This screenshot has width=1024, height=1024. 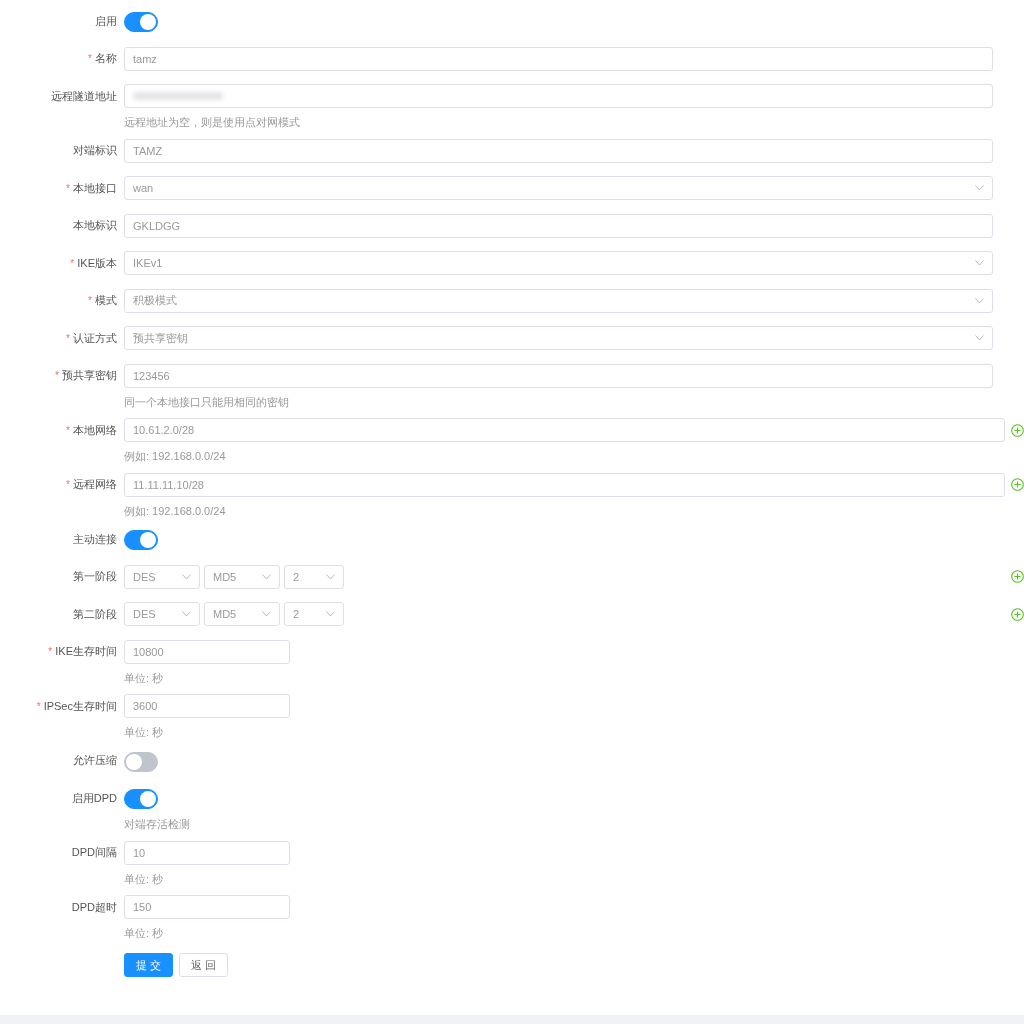 I want to click on field-label: 远程网络, so click(x=95, y=484).